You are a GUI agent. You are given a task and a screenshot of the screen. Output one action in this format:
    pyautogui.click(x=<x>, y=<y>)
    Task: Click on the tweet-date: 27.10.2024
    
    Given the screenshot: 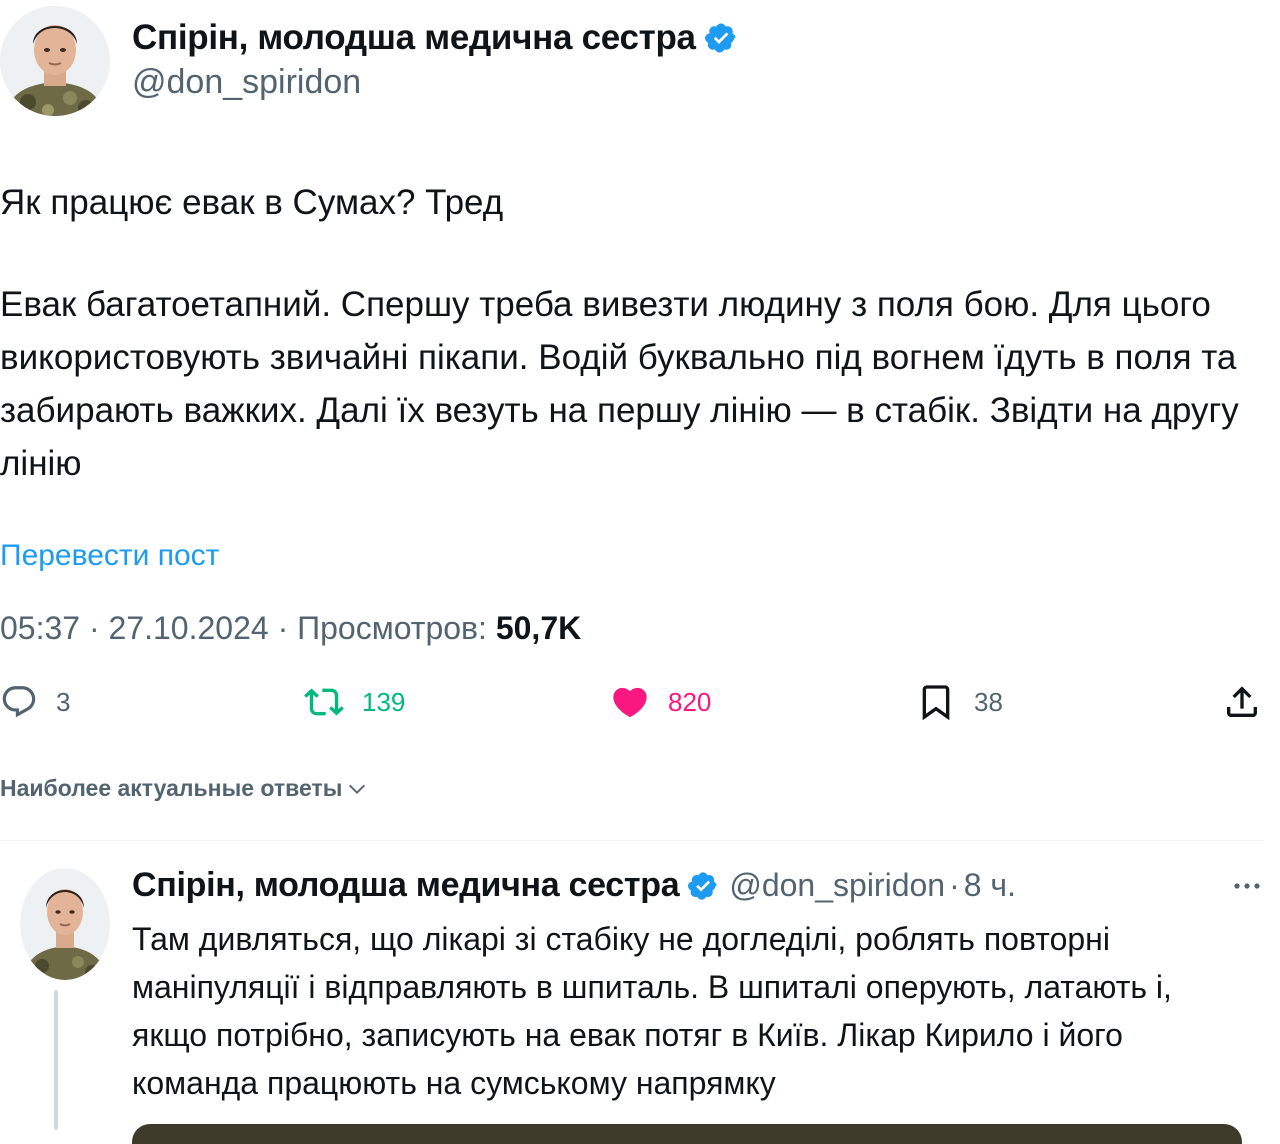 What is the action you would take?
    pyautogui.click(x=189, y=628)
    